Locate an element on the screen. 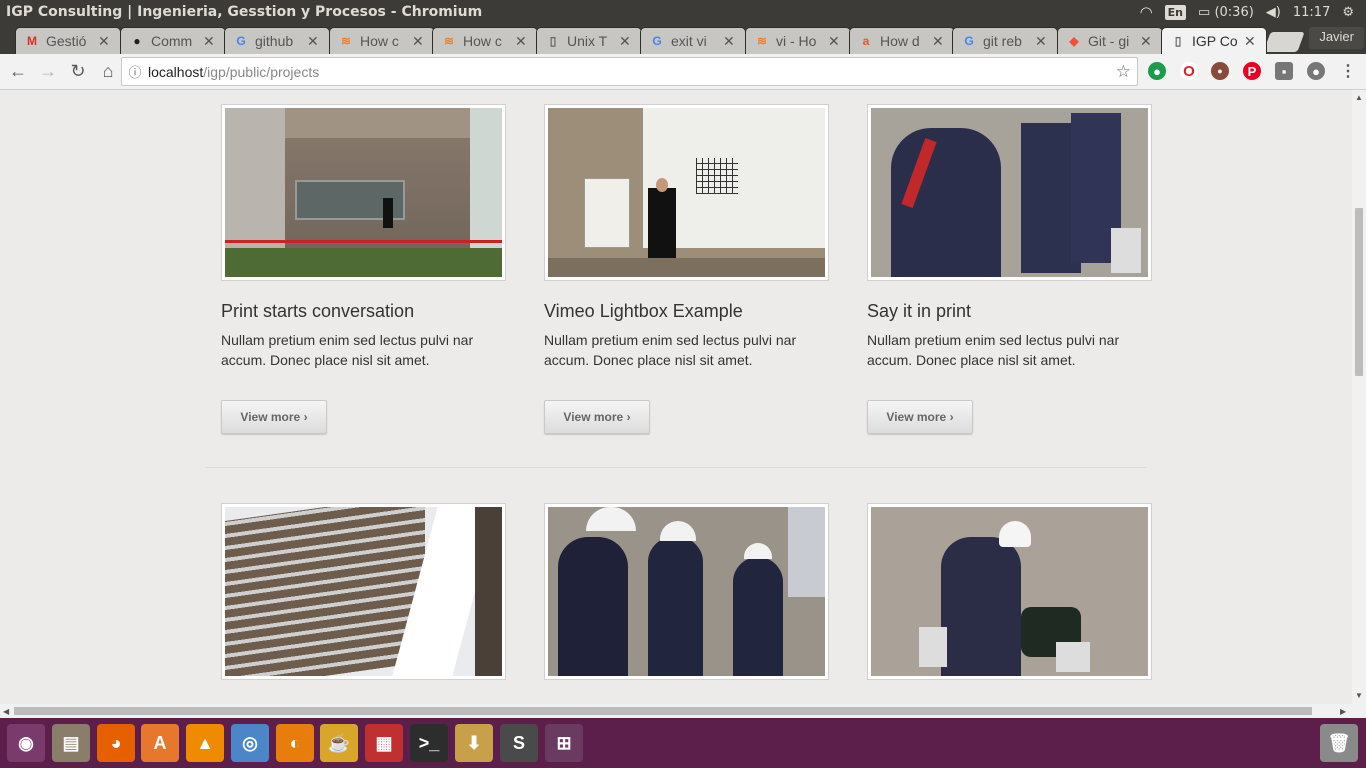 The width and height of the screenshot is (1366, 768). horizontal-scrollbar: ◀ ▶ is located at coordinates (676, 711).